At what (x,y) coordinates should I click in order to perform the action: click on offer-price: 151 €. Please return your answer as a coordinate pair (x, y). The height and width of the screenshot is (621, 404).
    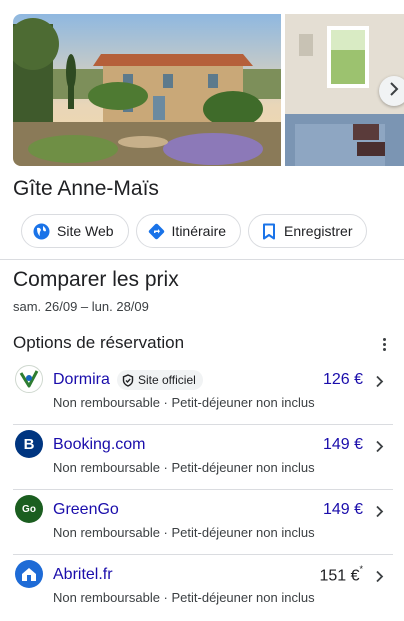
    Looking at the image, I should click on (339, 576).